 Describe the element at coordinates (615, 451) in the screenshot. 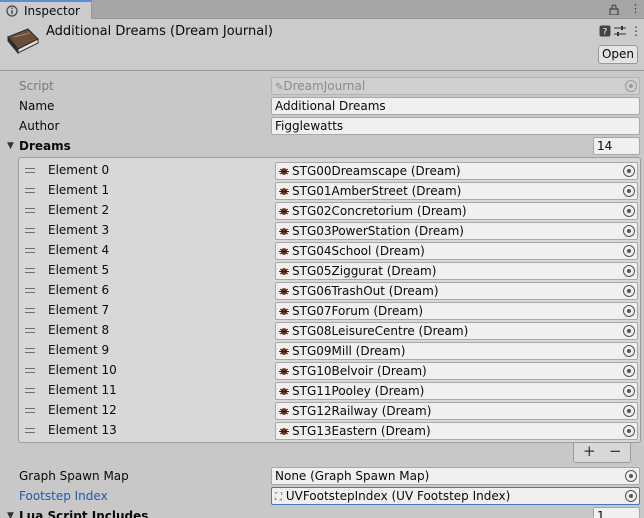

I see `remove-element-button: −` at that location.